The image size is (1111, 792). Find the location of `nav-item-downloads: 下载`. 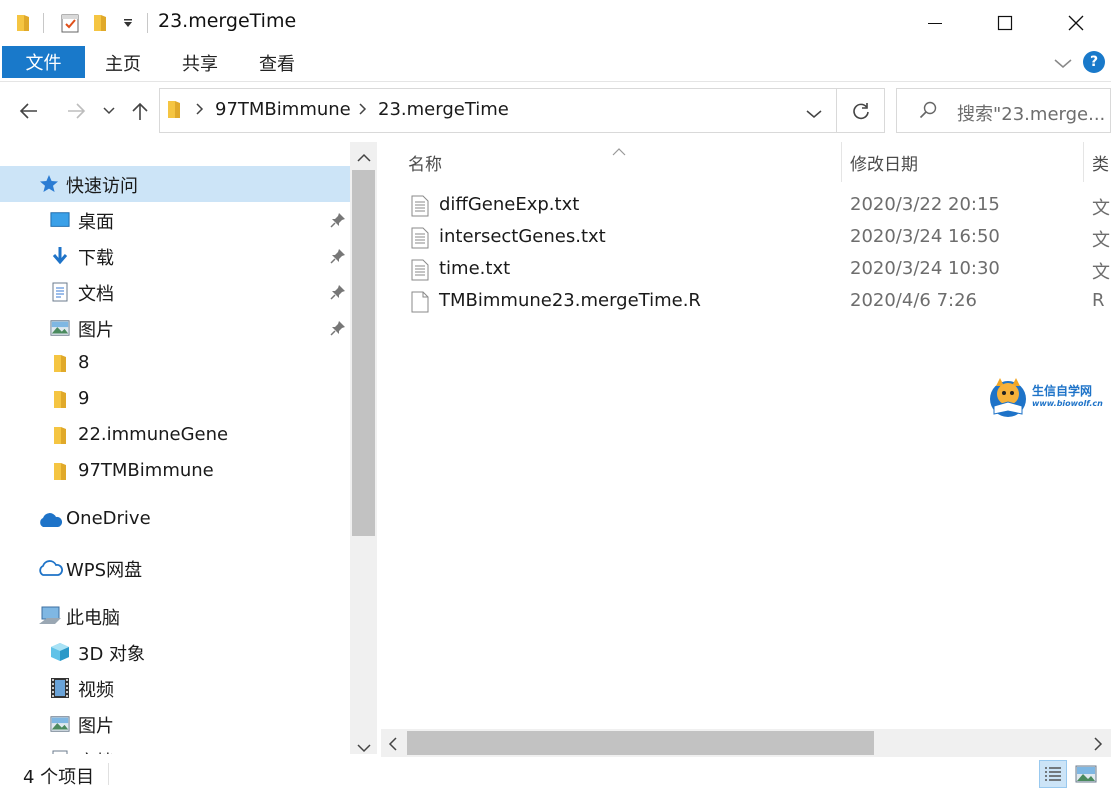

nav-item-downloads: 下载 is located at coordinates (175, 256).